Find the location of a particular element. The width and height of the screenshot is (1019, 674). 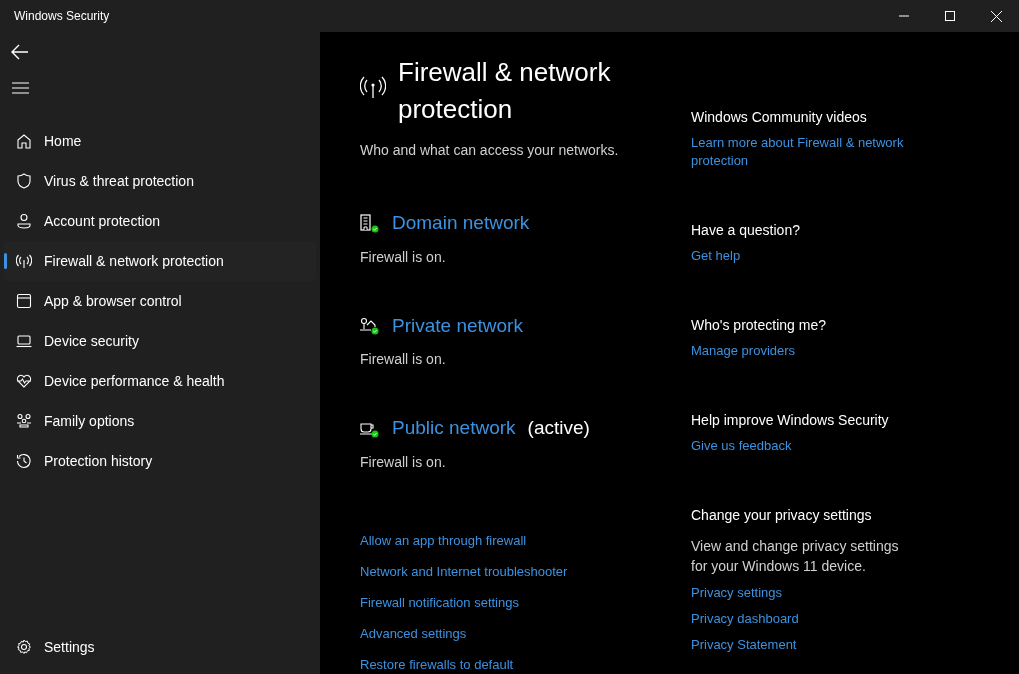

home-icon is located at coordinates (24, 141).